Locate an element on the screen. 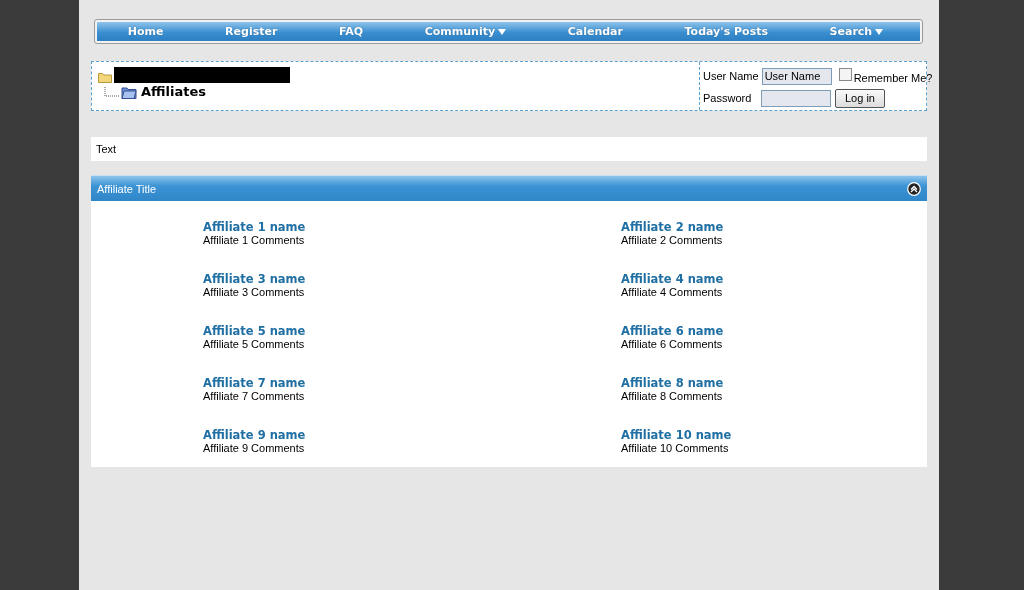  remember-checkbox is located at coordinates (845, 74).